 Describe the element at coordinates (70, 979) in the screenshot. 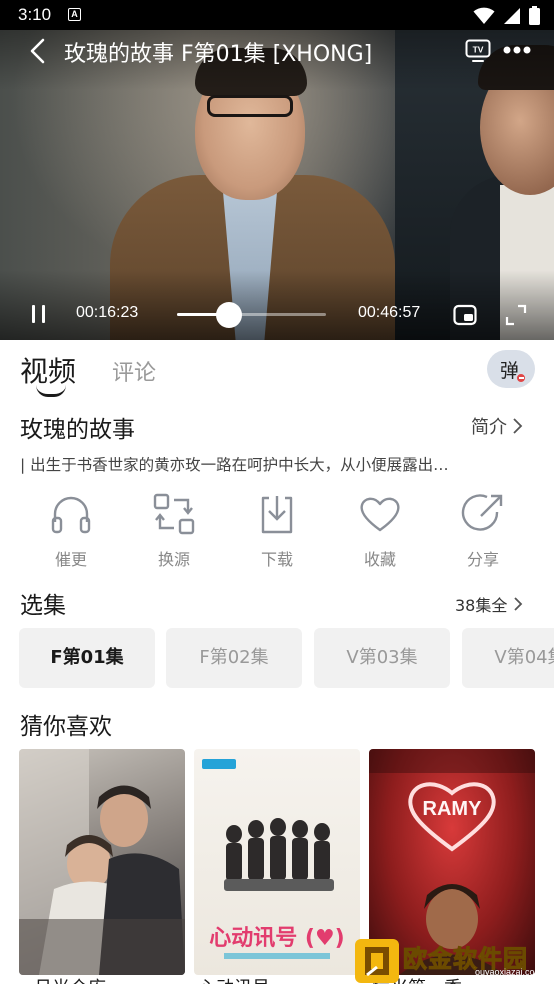

I see `recommendation-title: 月光仓库` at that location.